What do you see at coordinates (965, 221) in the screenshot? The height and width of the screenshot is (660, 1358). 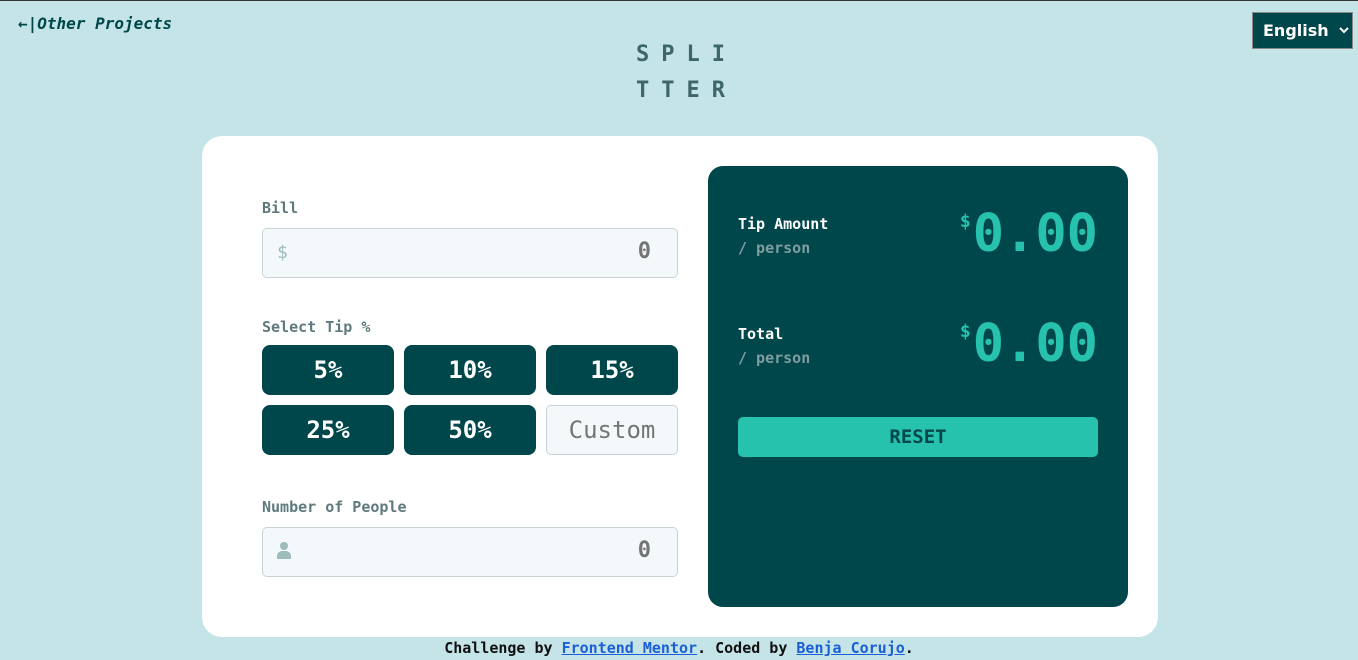 I see `tip-currency: $` at bounding box center [965, 221].